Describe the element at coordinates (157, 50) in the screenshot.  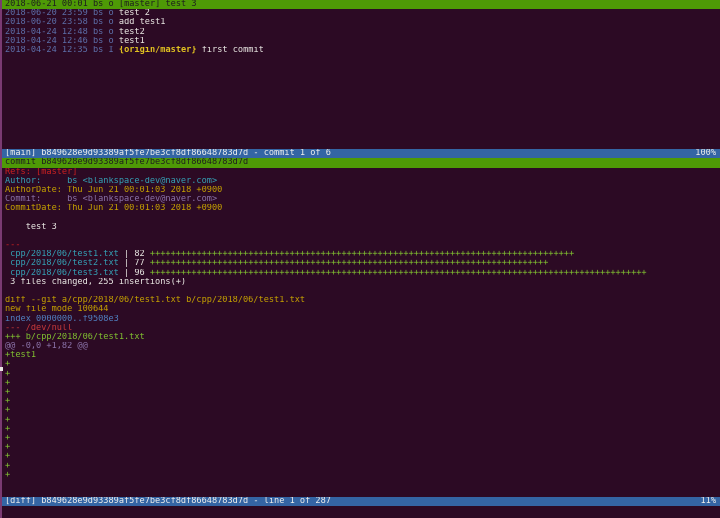
I see `log-refs: {origin/master}` at that location.